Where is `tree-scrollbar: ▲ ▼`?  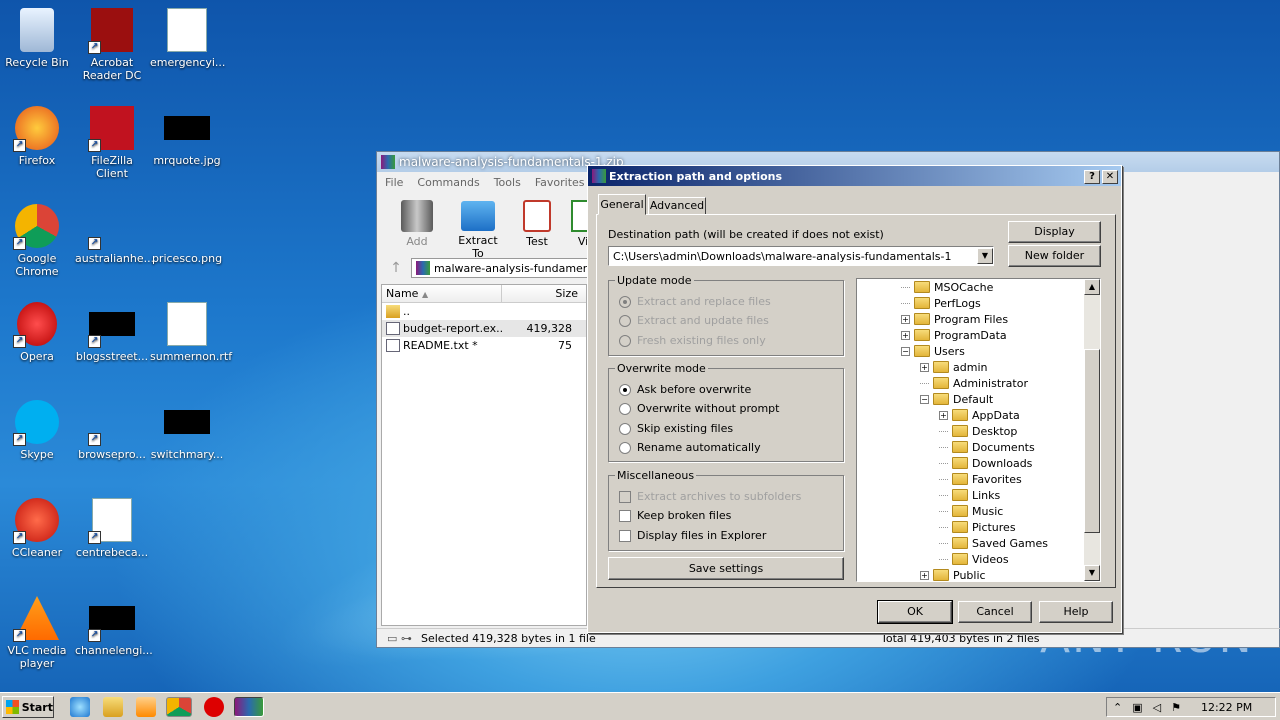 tree-scrollbar: ▲ ▼ is located at coordinates (1092, 430).